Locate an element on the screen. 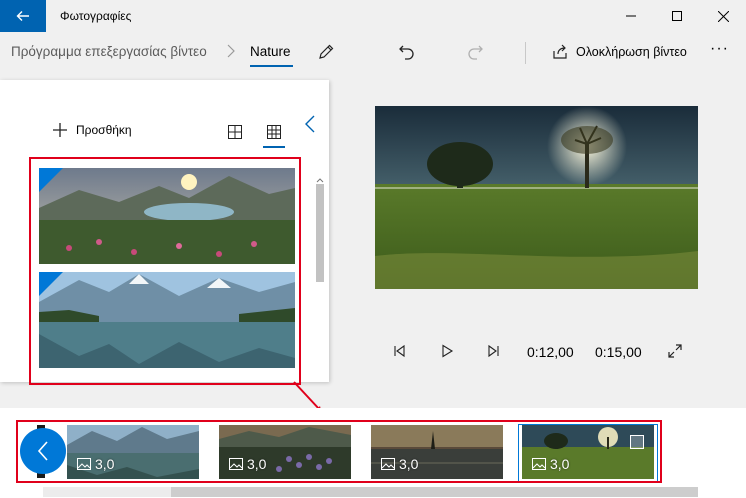 This screenshot has width=746, height=498. previous-frame-button is located at coordinates (399, 351).